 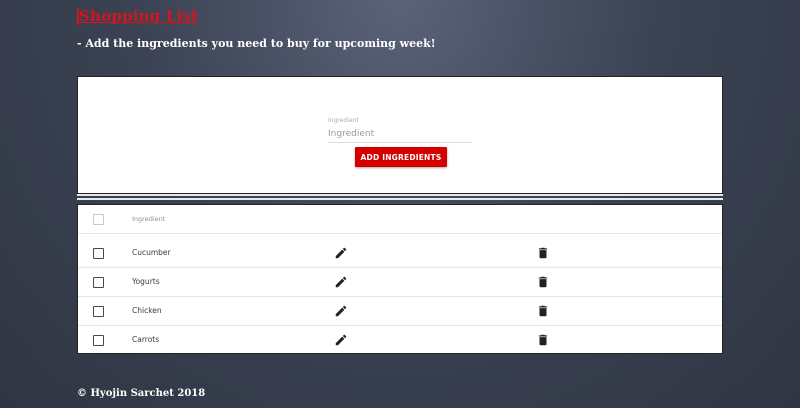 What do you see at coordinates (400, 219) in the screenshot?
I see `table-header-row: Ingredient` at bounding box center [400, 219].